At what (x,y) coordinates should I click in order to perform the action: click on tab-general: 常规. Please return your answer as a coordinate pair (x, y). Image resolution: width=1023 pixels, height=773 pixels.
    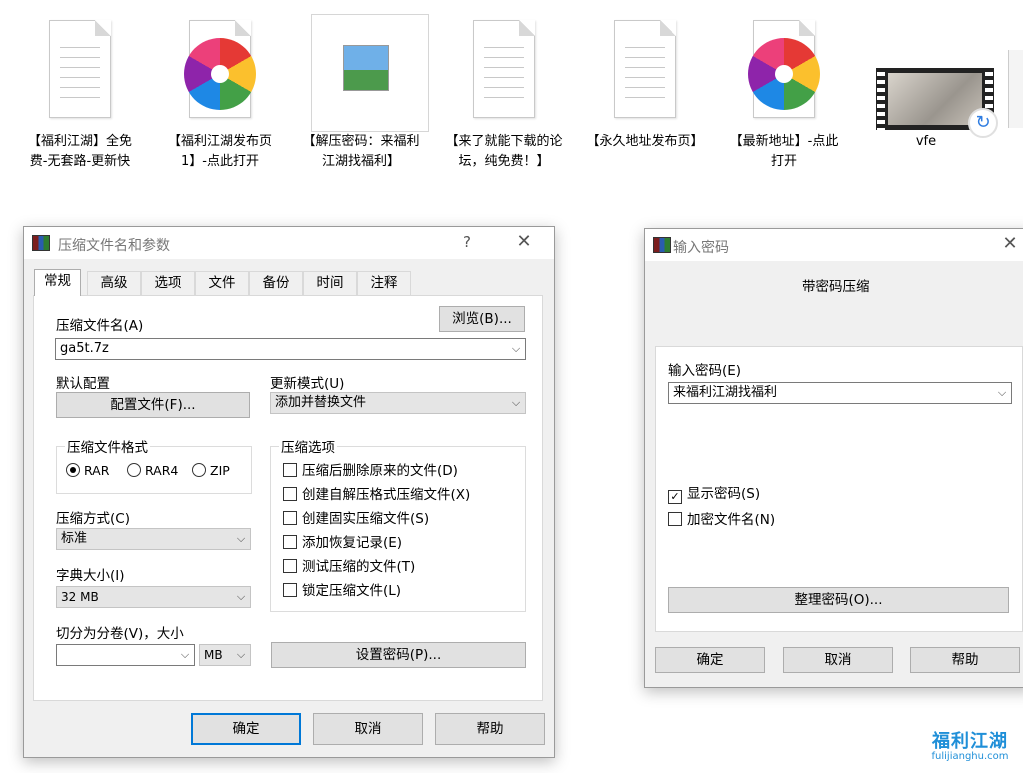
    Looking at the image, I should click on (57, 282).